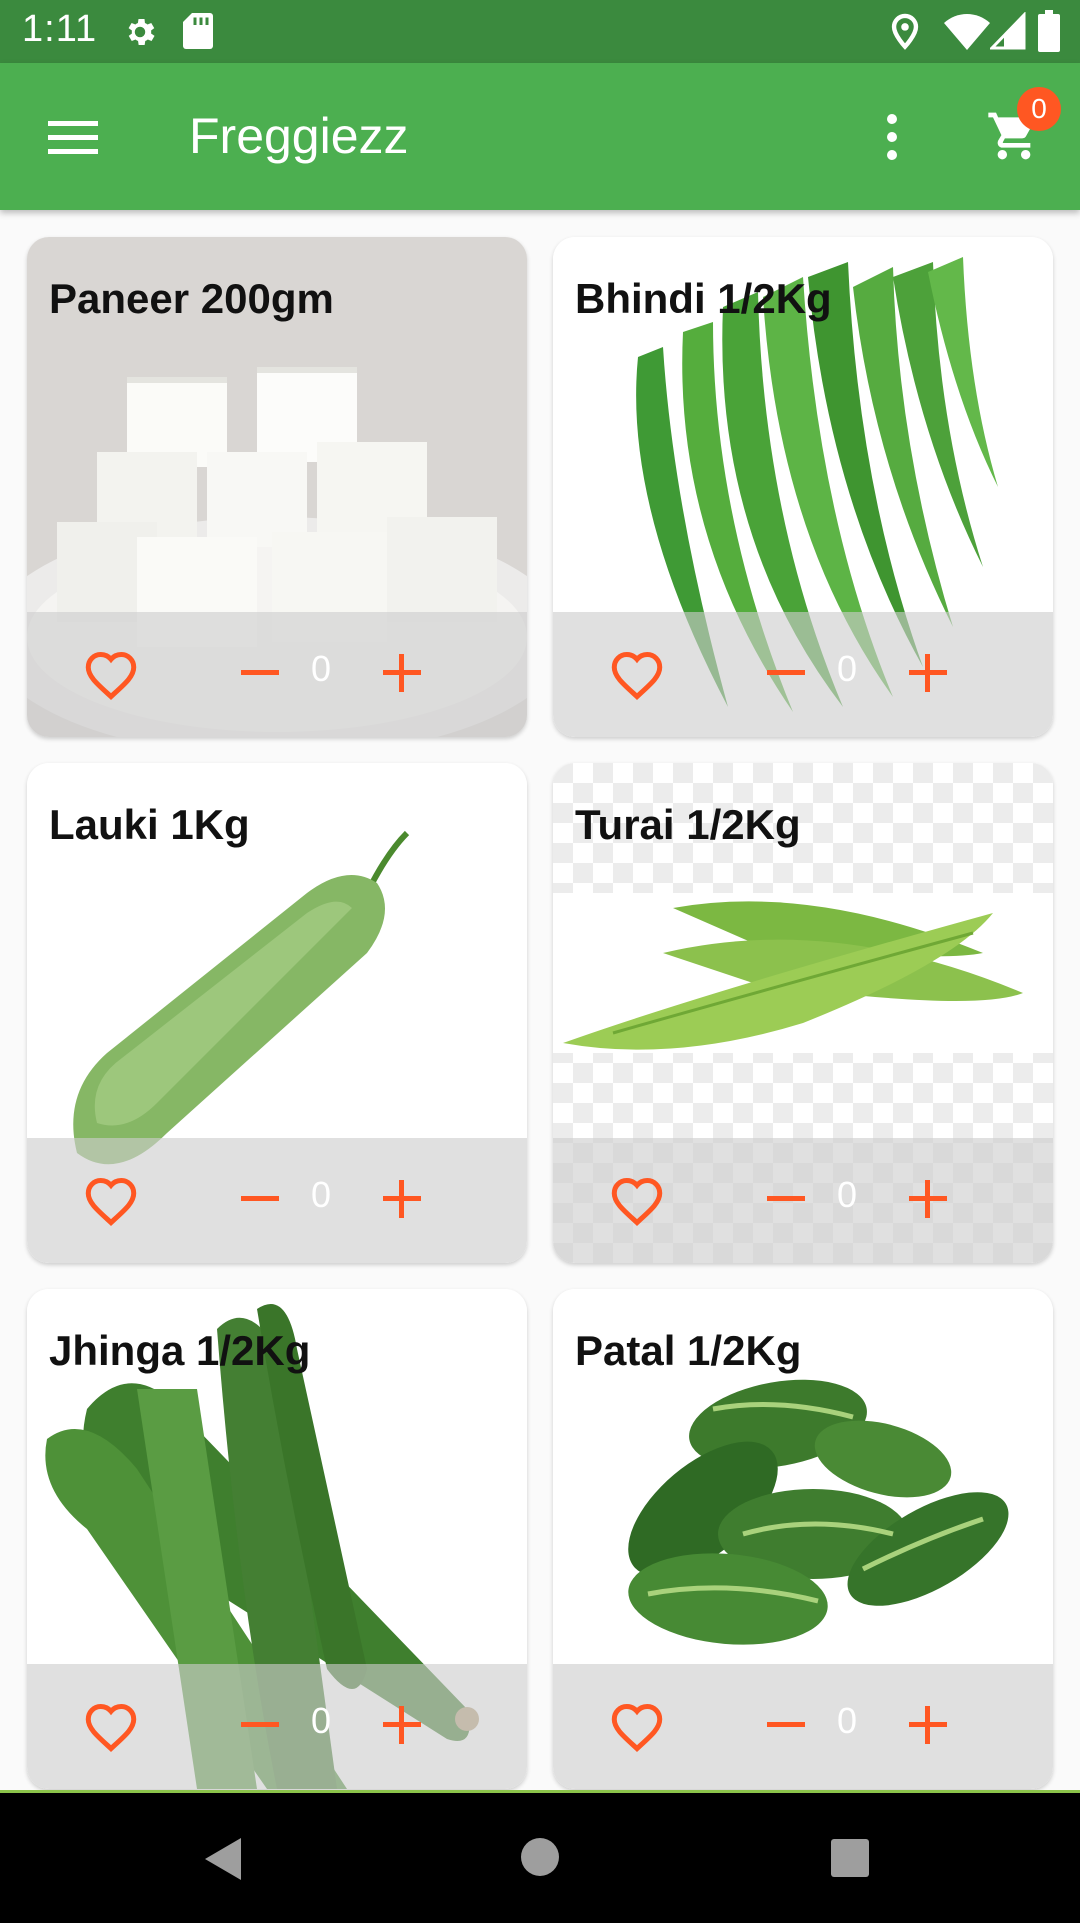 This screenshot has height=1923, width=1080. Describe the element at coordinates (60, 29) in the screenshot. I see `status-time: 1:11` at that location.